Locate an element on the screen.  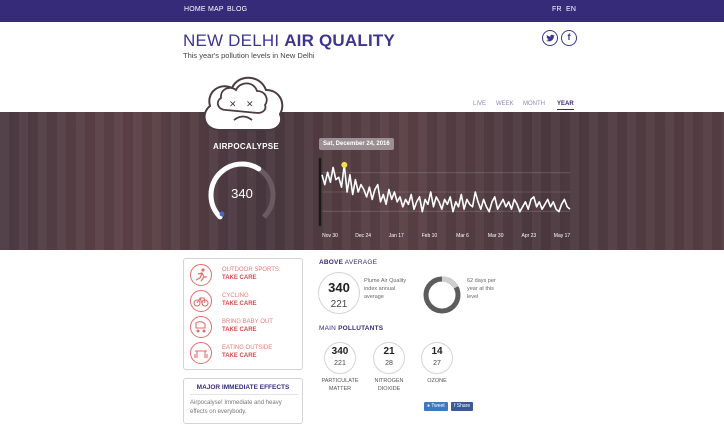
tweet-label: Tweet is located at coordinates (438, 406).